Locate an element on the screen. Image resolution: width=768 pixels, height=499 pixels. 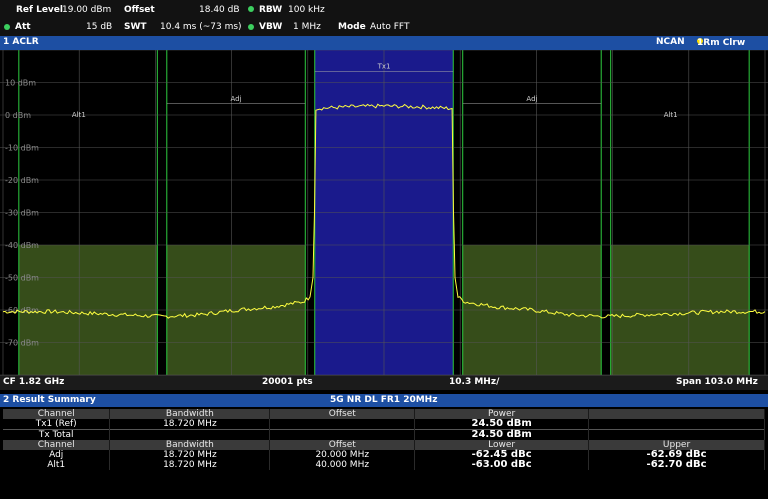
table-cell: Adj is located at coordinates (57, 455).